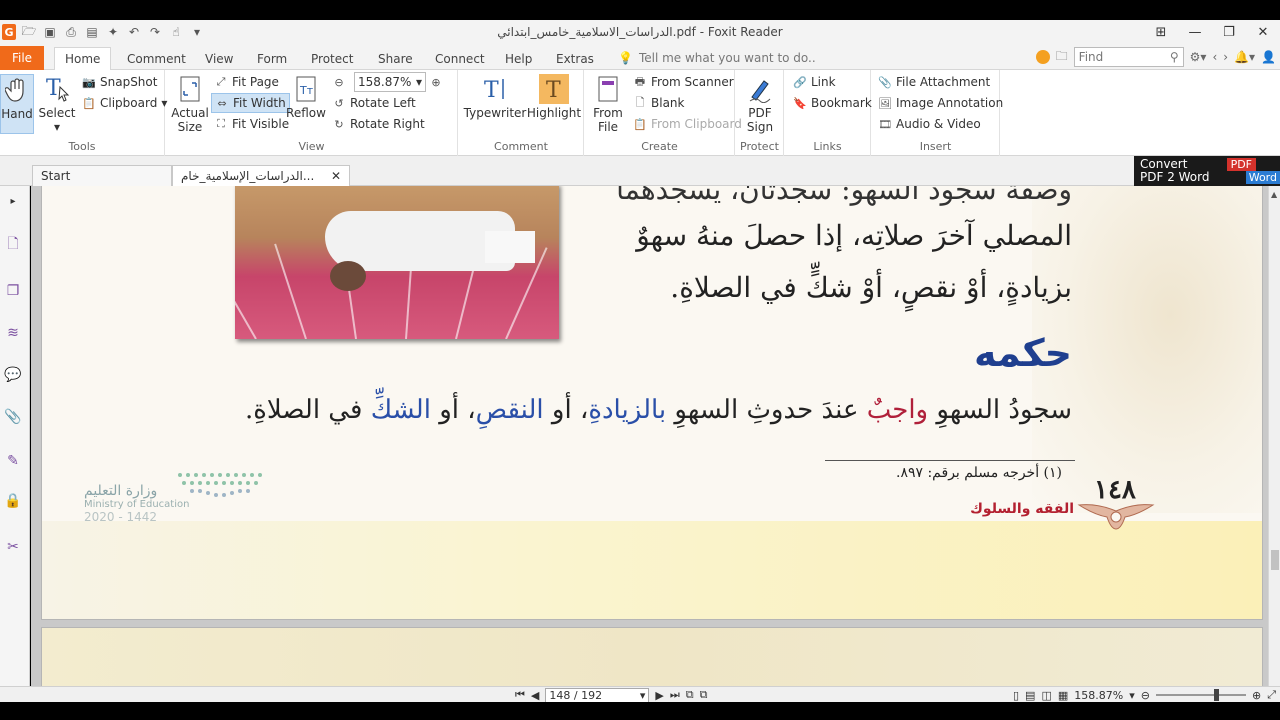 The height and width of the screenshot is (720, 1280). Describe the element at coordinates (518, 58) in the screenshot. I see `tab-help: Help` at that location.